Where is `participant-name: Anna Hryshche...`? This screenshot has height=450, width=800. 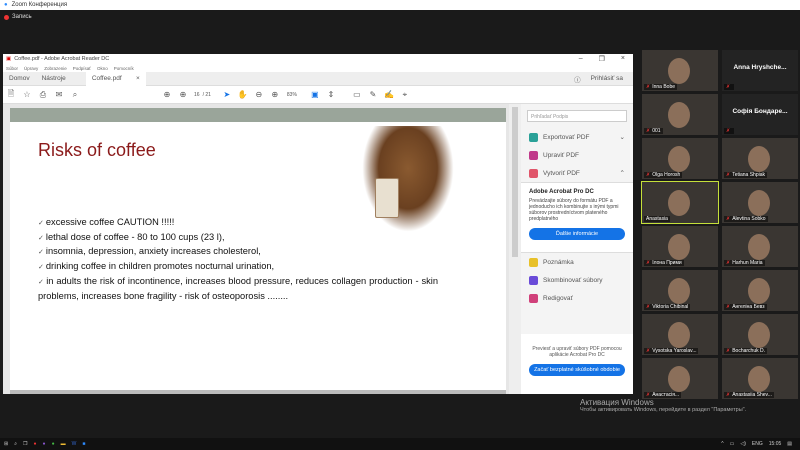 participant-name: Anna Hryshche... is located at coordinates (760, 67).